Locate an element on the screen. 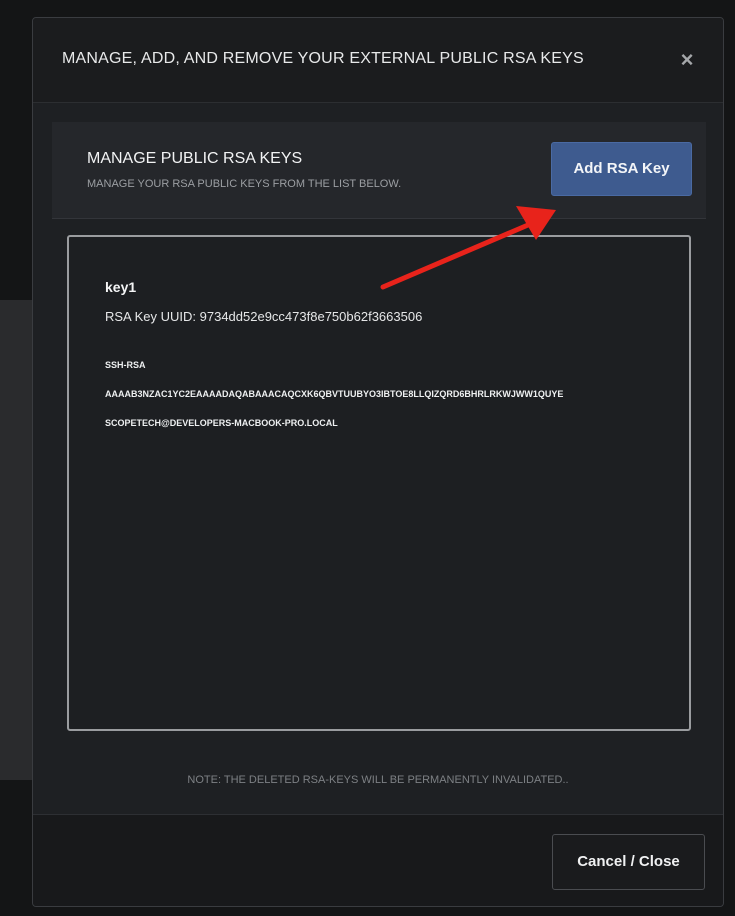  modal-footer: Cancel / Close is located at coordinates (378, 860).